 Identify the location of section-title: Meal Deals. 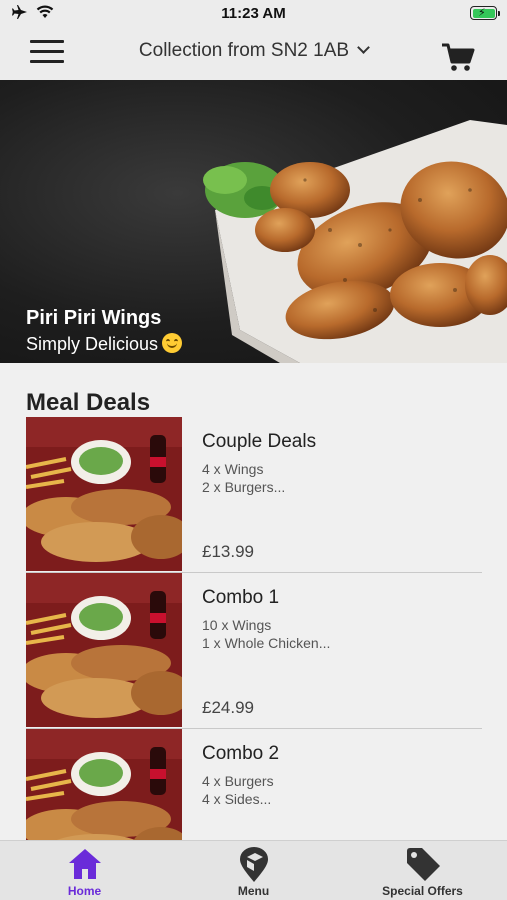
(88, 402).